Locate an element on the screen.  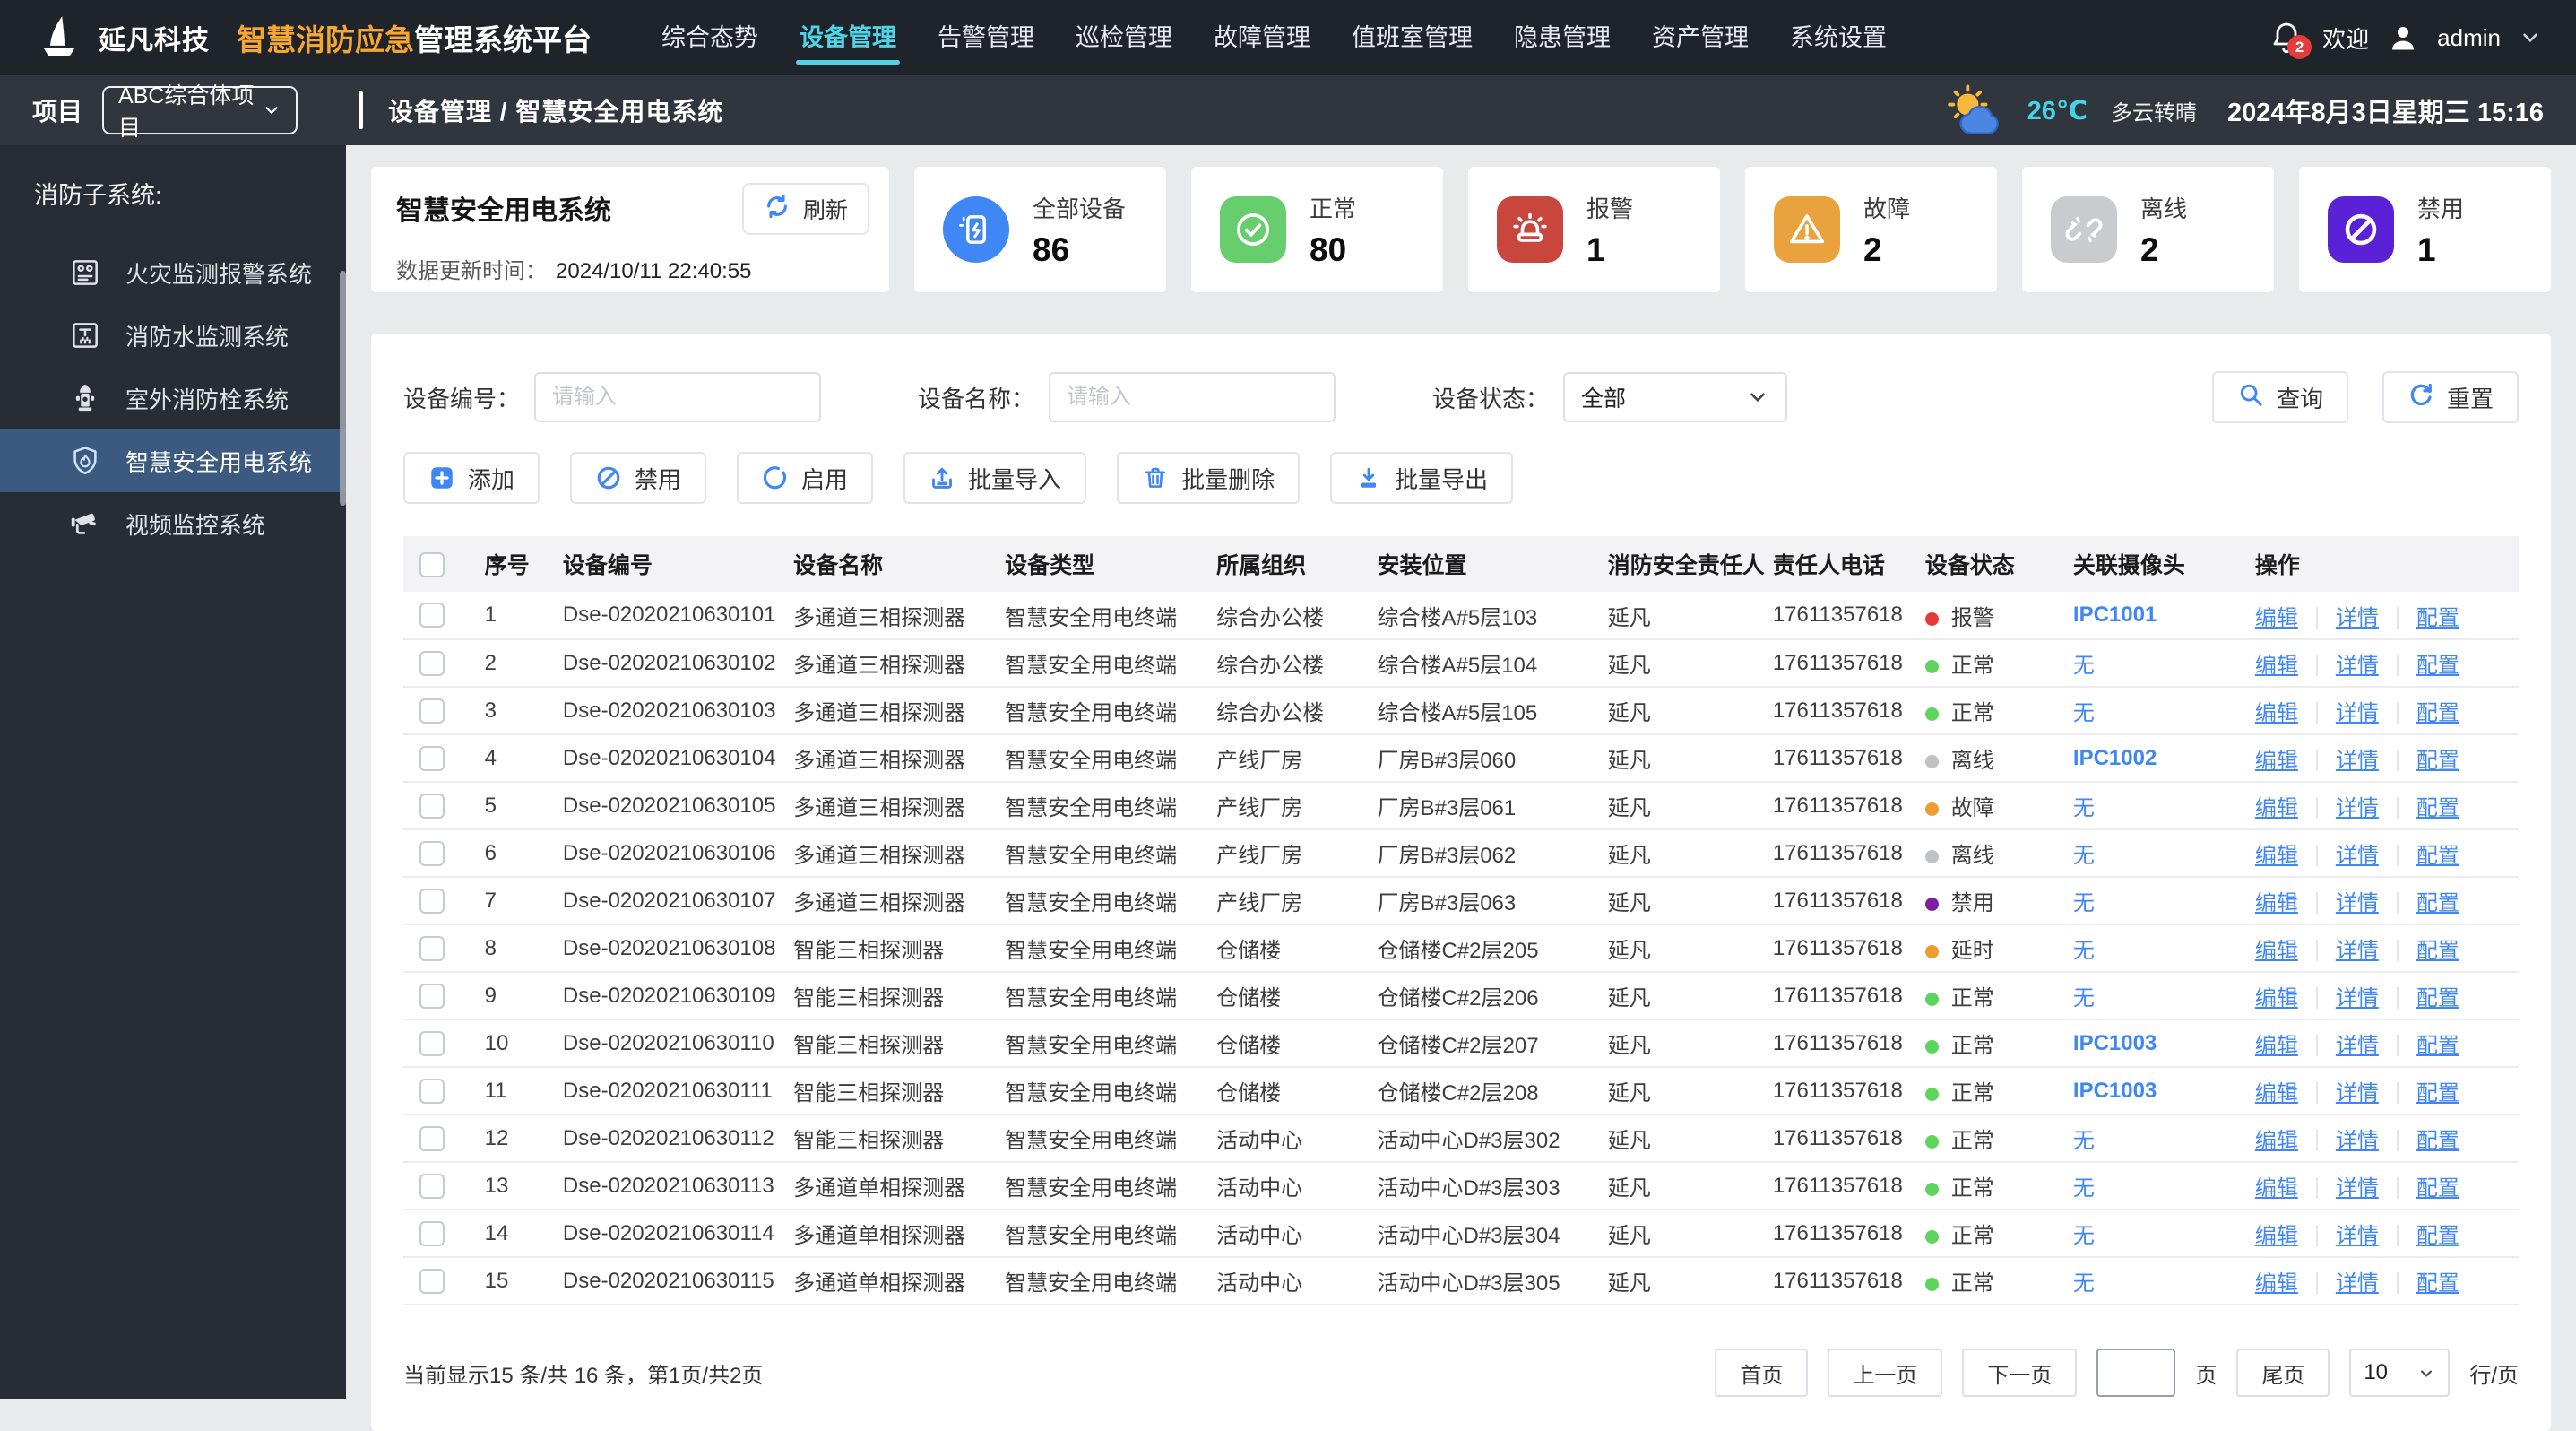
device-no-input is located at coordinates (678, 397).